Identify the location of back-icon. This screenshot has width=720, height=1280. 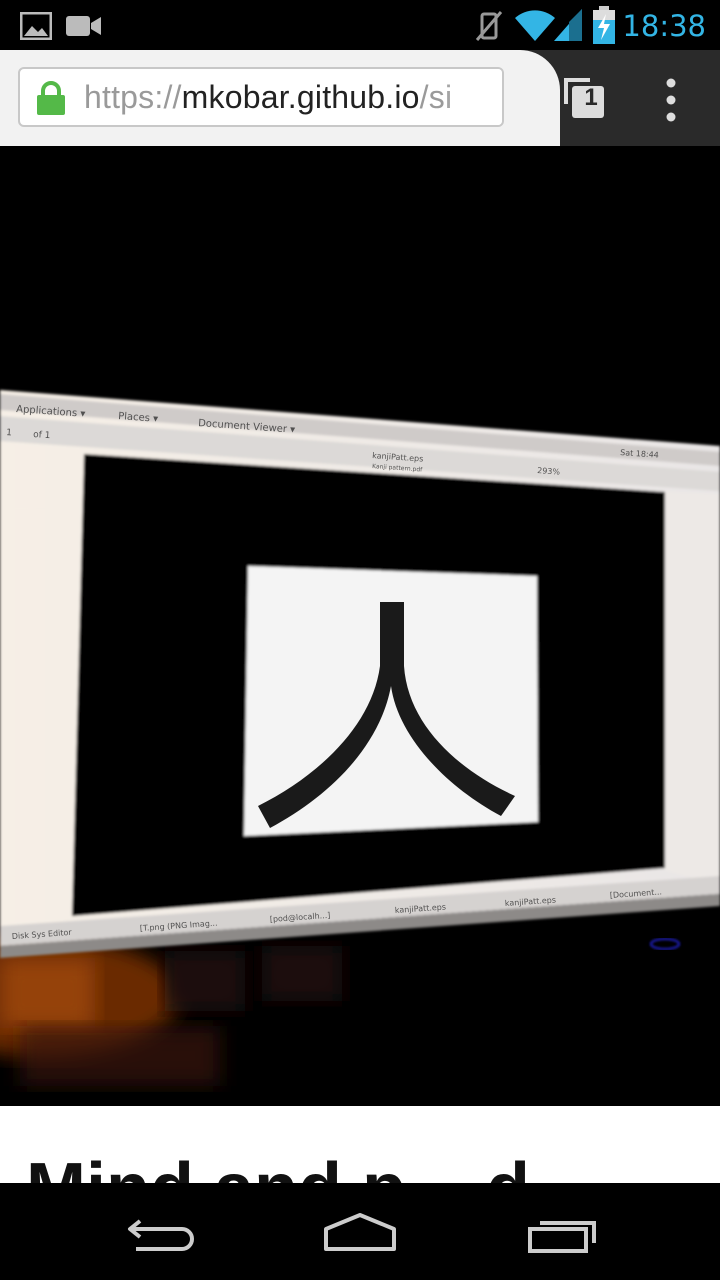
(160, 1233).